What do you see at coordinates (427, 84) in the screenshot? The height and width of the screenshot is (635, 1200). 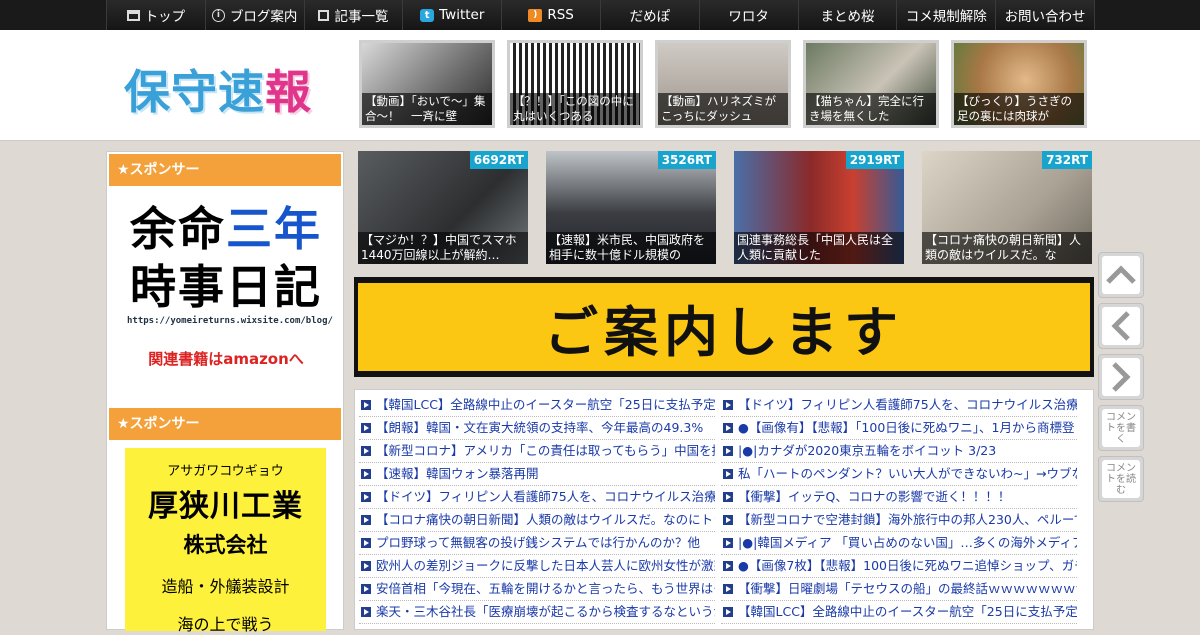 I see `header-thumb: 【動画】「おいで～」集合～！ 一斉に壁` at bounding box center [427, 84].